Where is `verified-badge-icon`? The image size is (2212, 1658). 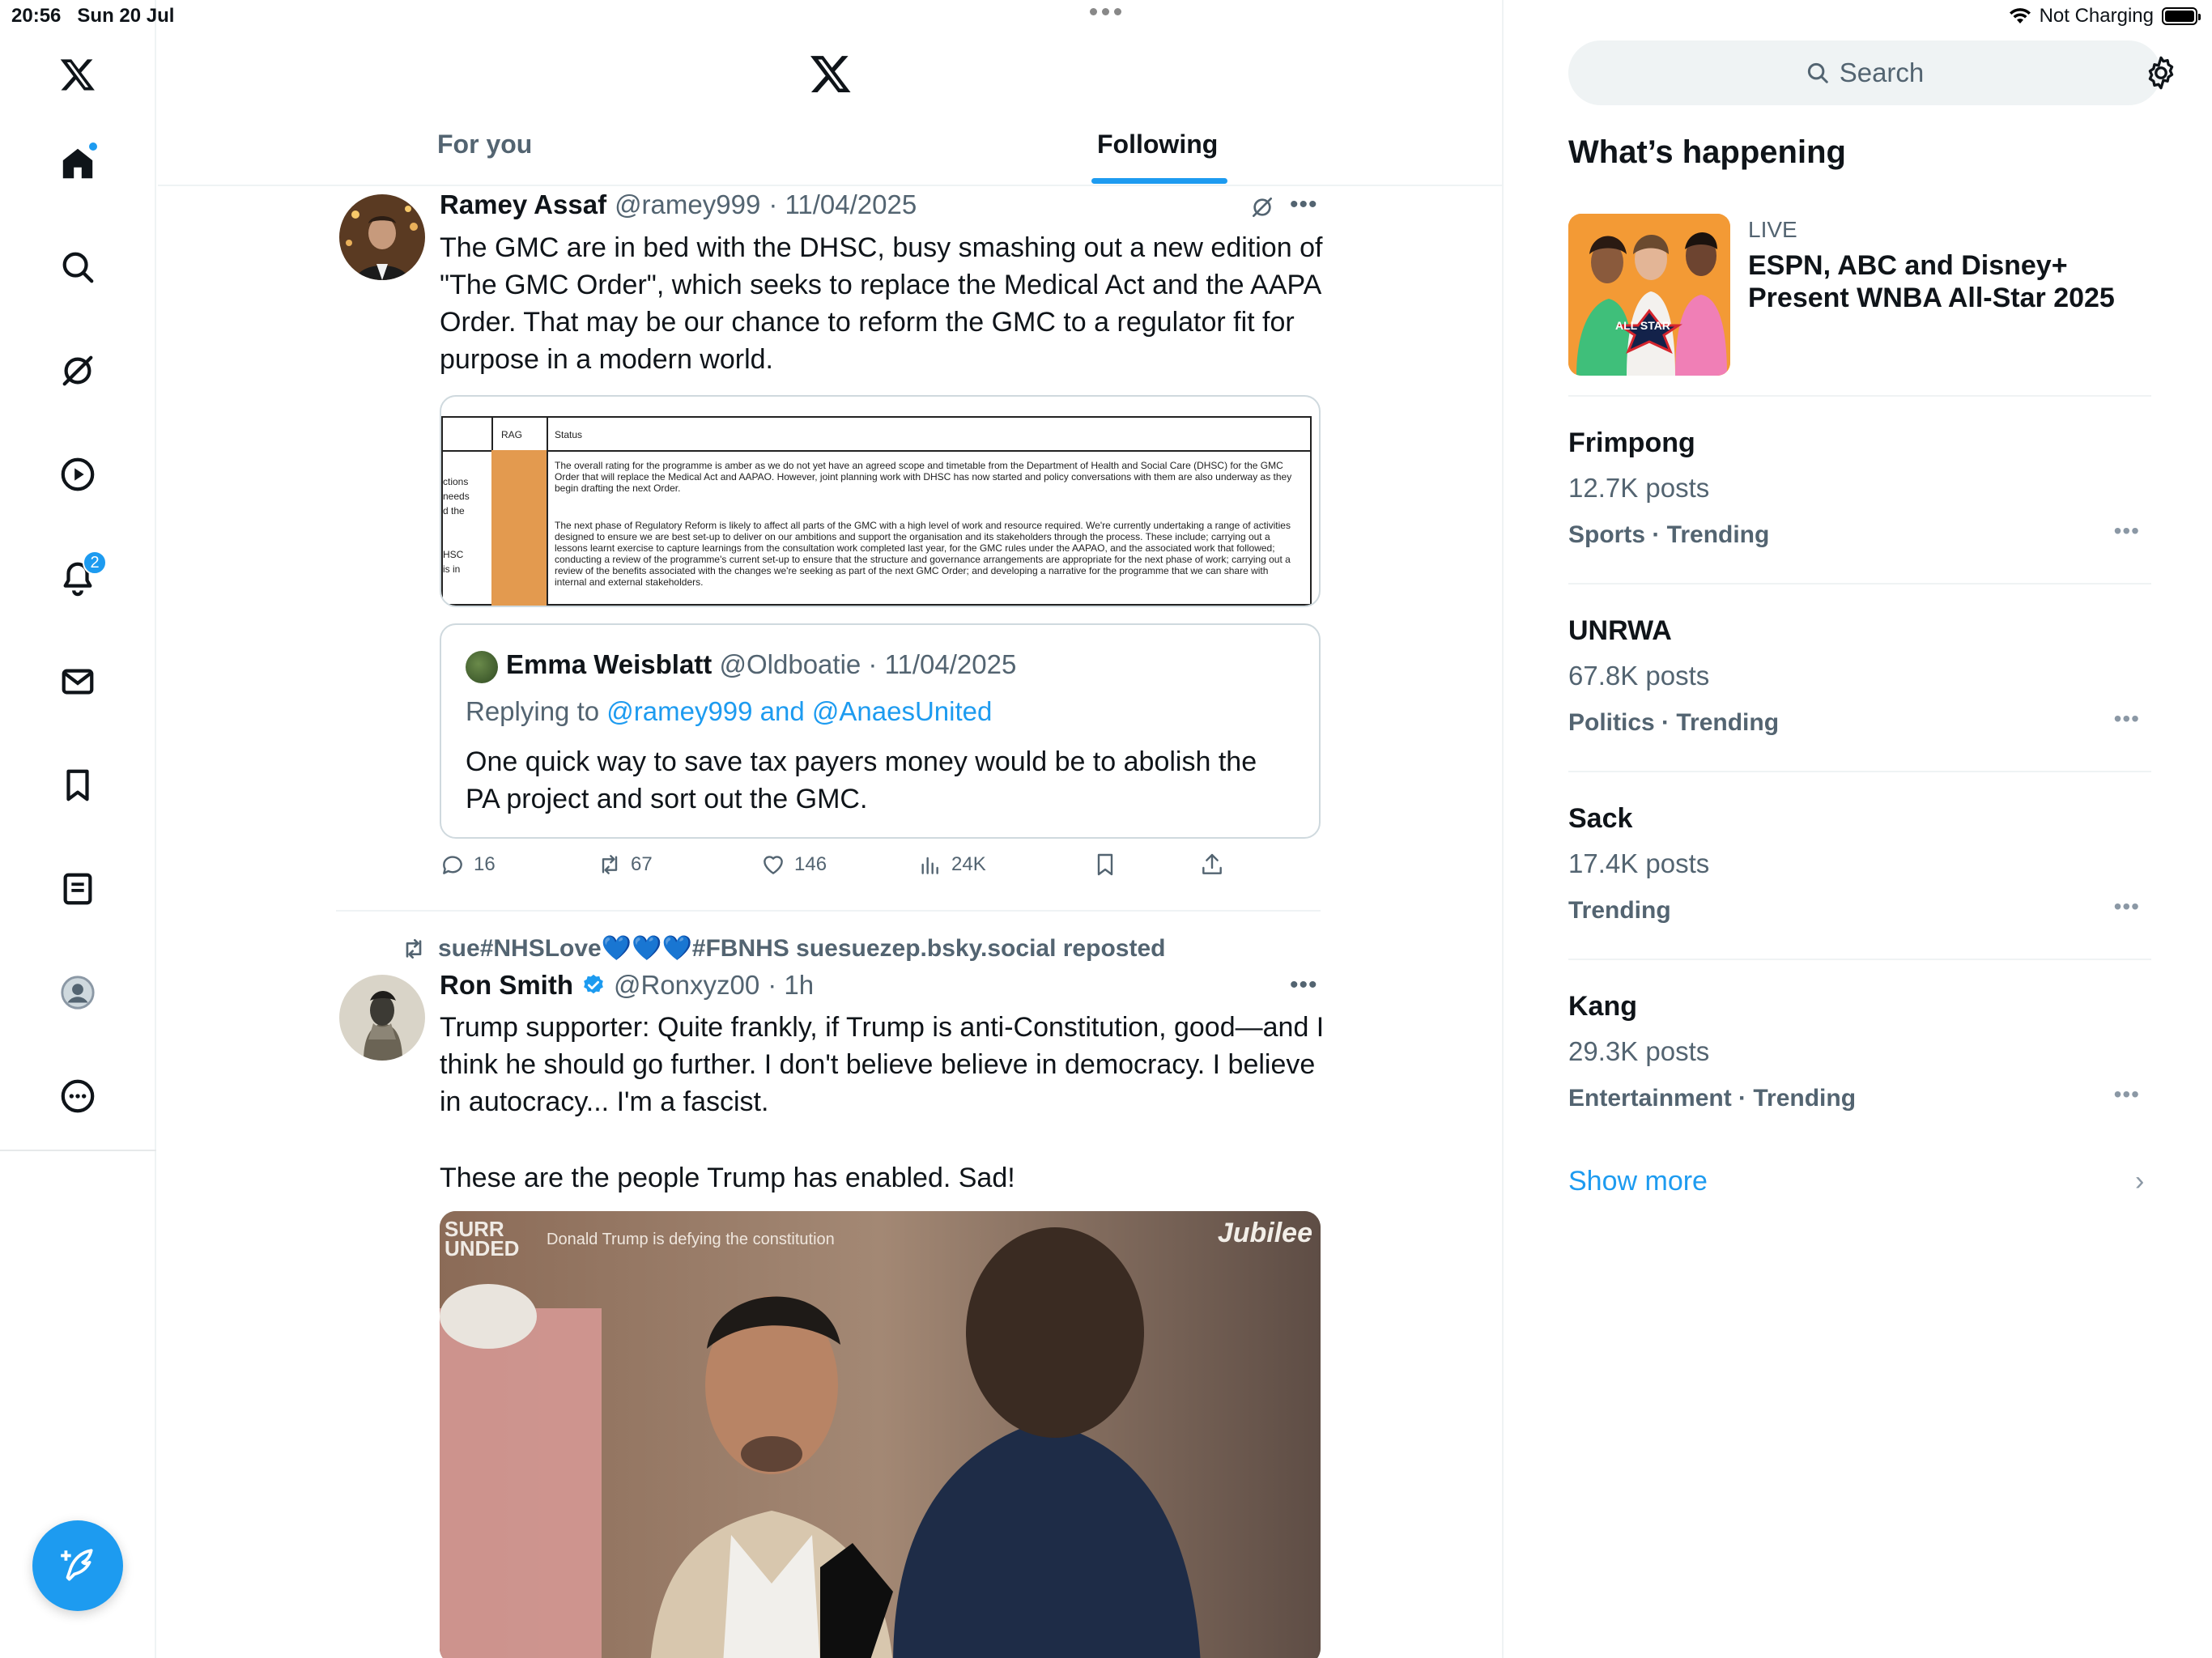 verified-badge-icon is located at coordinates (594, 985).